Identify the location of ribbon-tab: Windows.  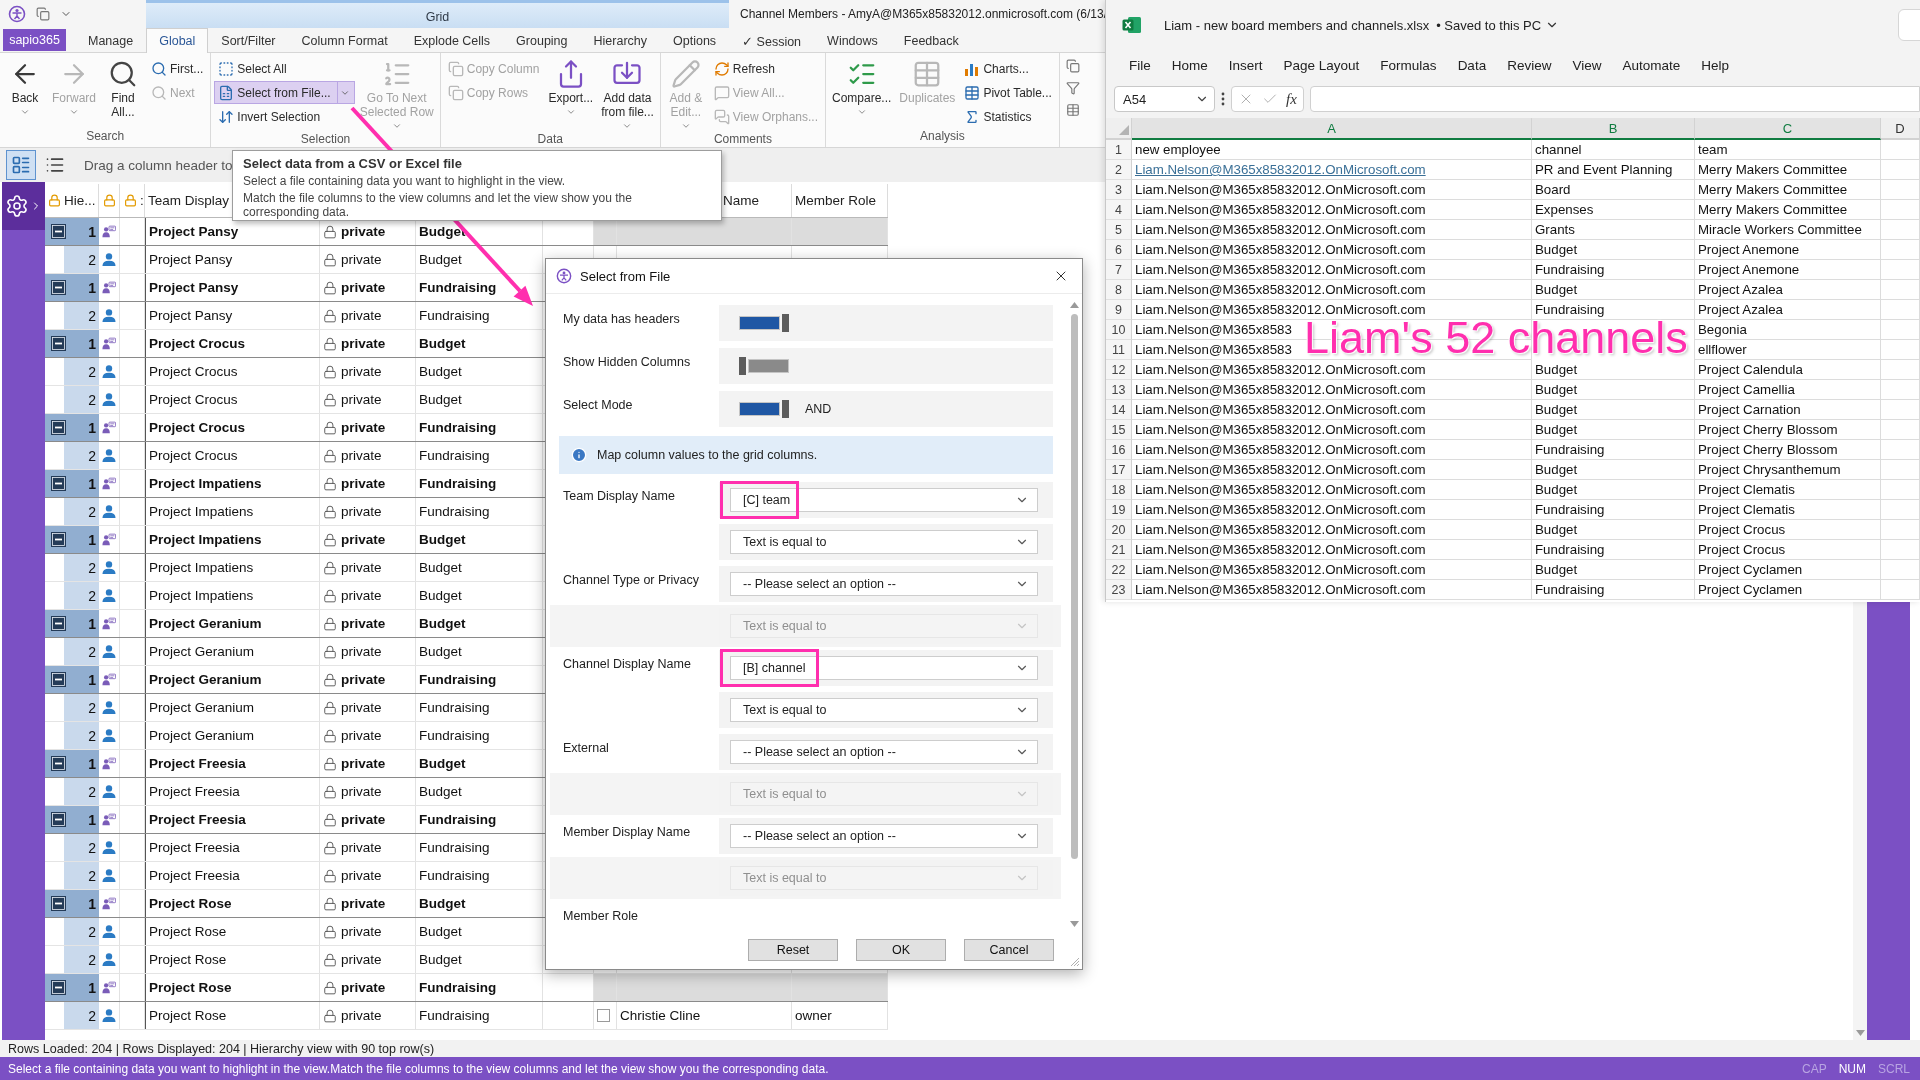
(852, 40).